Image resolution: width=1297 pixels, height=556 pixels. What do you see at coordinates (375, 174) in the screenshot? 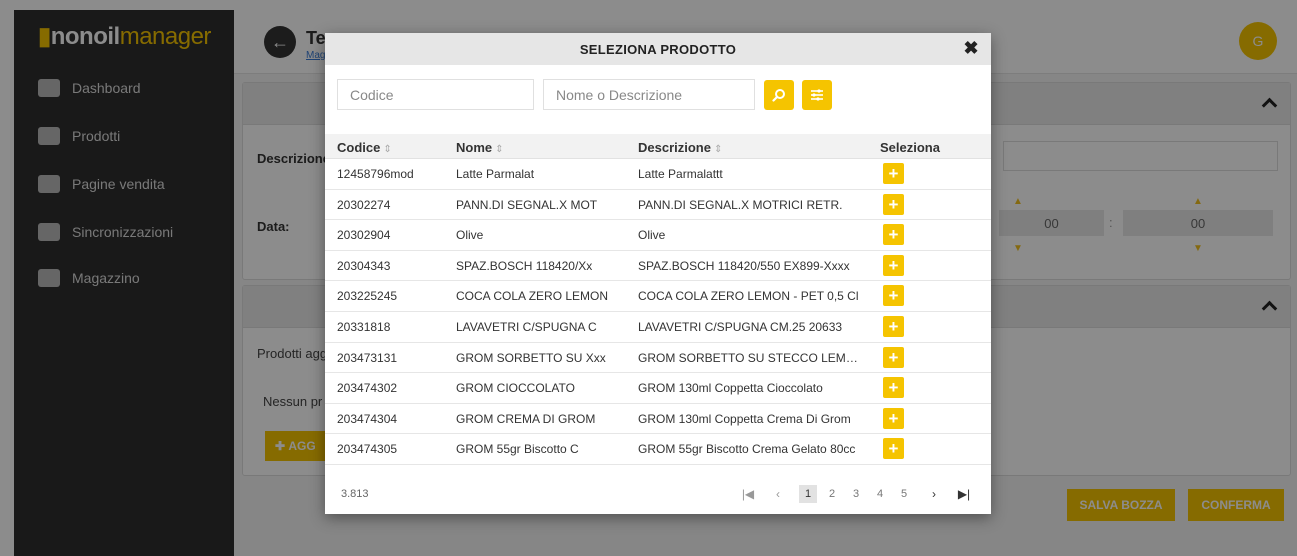
I see `cell-code: 12458796mod` at bounding box center [375, 174].